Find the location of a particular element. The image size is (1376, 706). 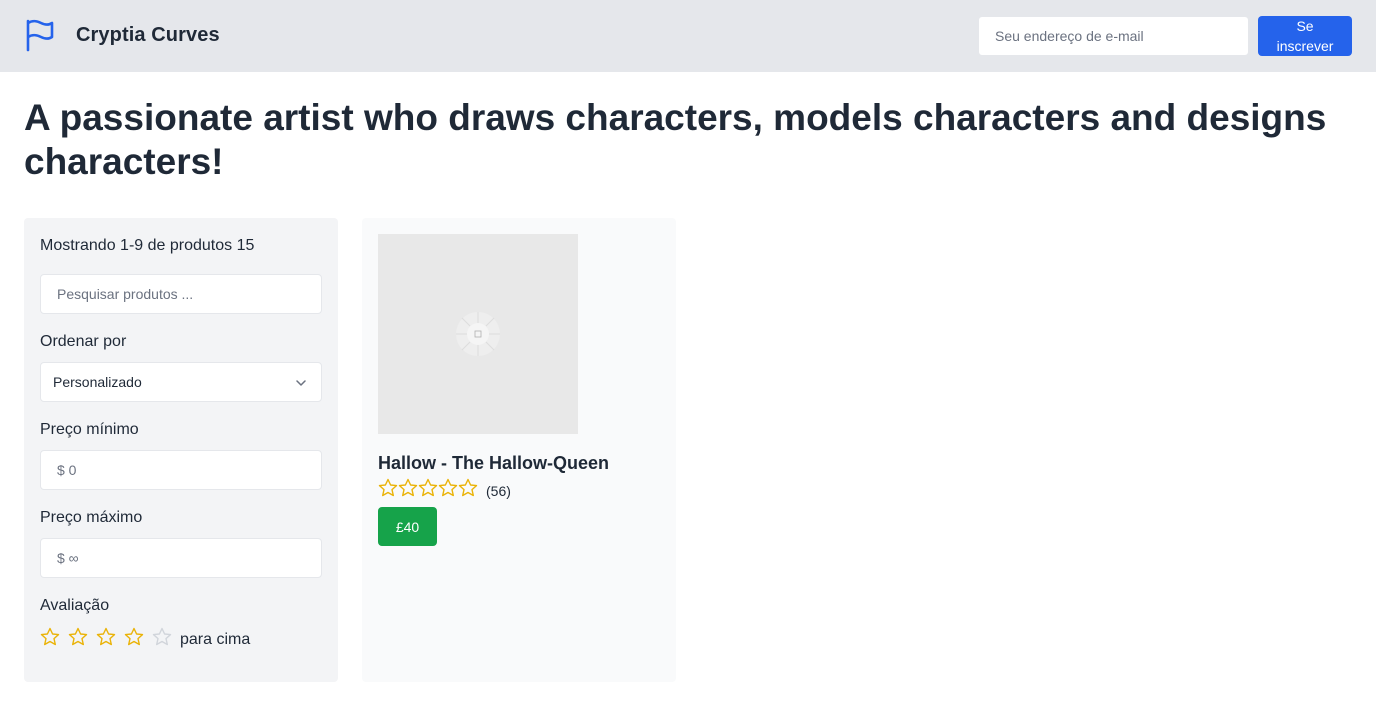

product-card: Hallow - The Hallow-Queen (56) £40 is located at coordinates (519, 450).